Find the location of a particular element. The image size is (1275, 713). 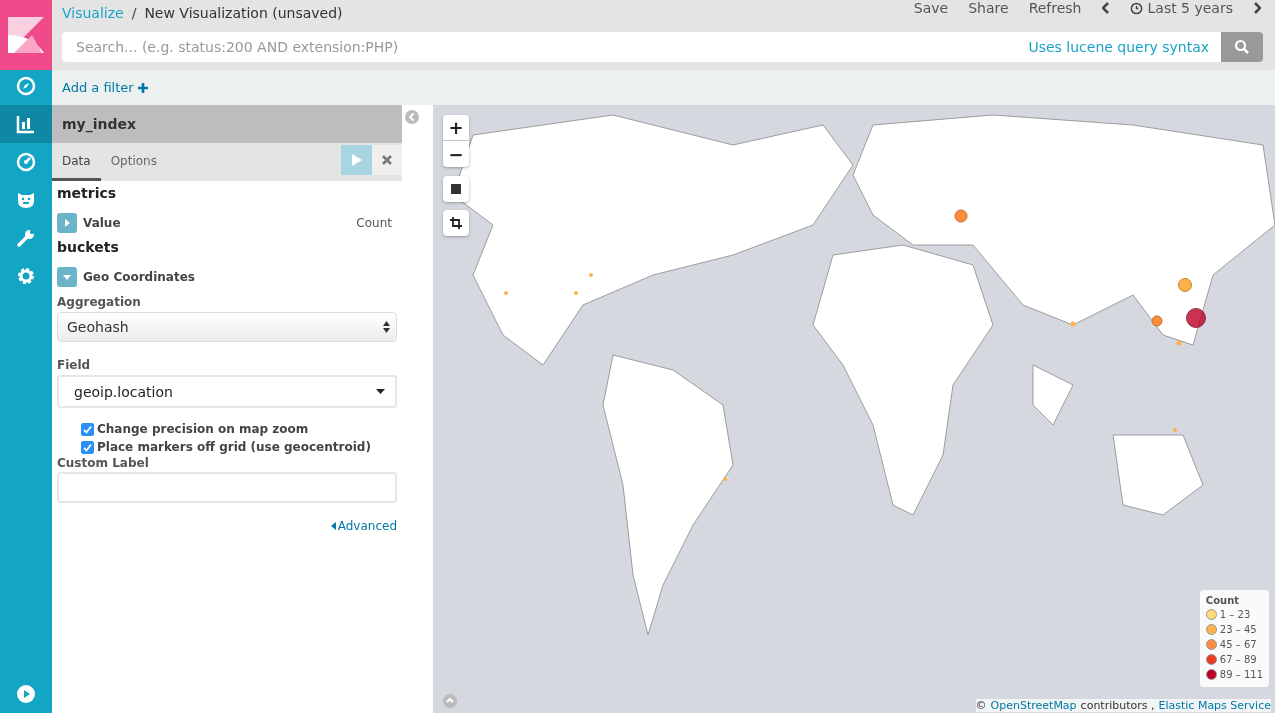

maps-service-link: Elastic Maps Service is located at coordinates (1214, 705).